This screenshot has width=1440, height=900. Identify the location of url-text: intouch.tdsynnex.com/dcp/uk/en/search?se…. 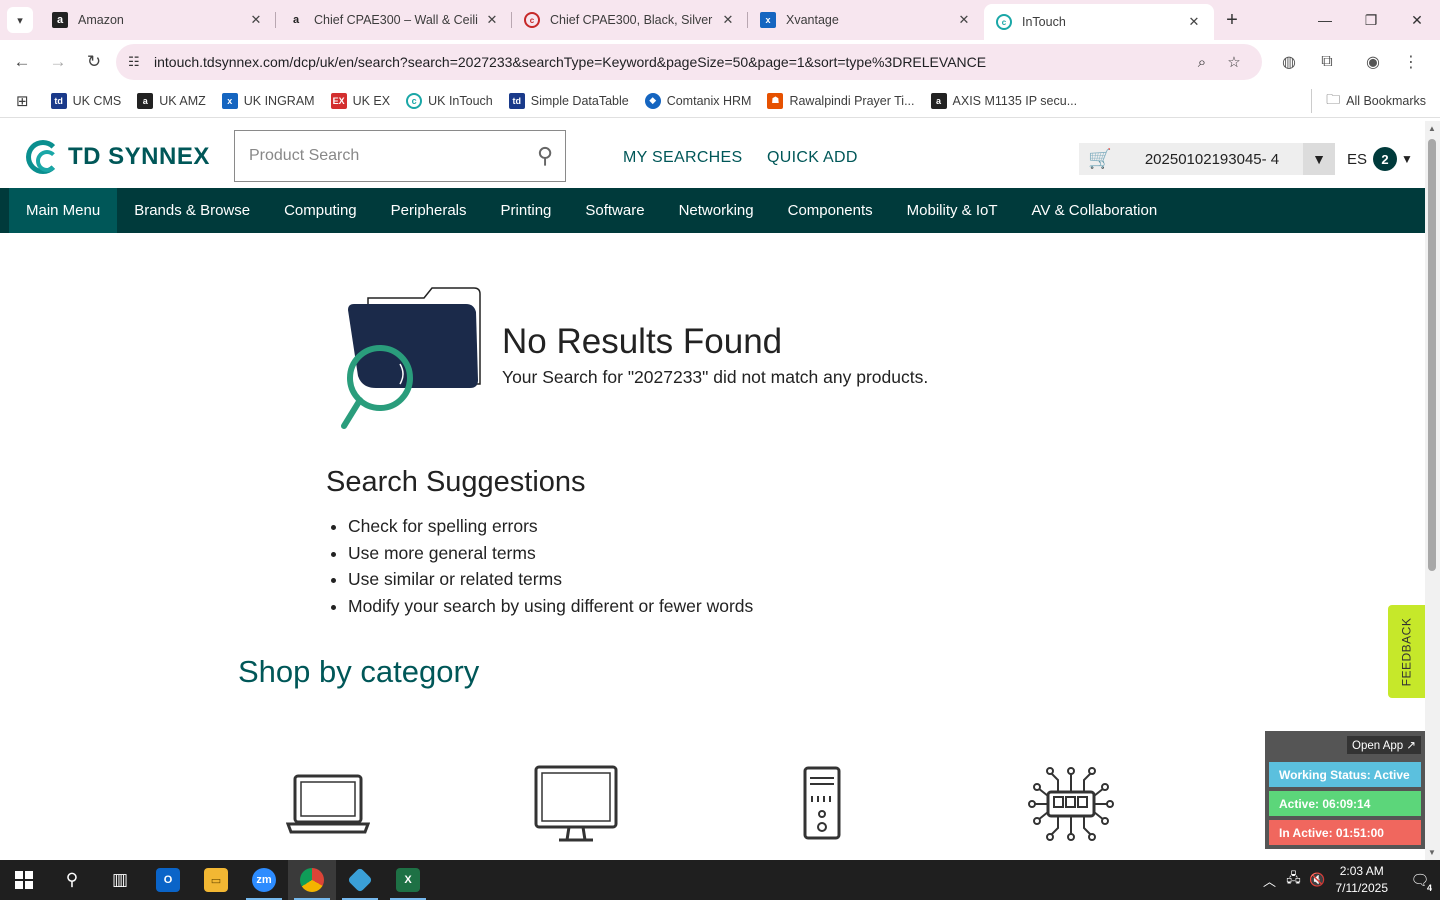
(670, 62).